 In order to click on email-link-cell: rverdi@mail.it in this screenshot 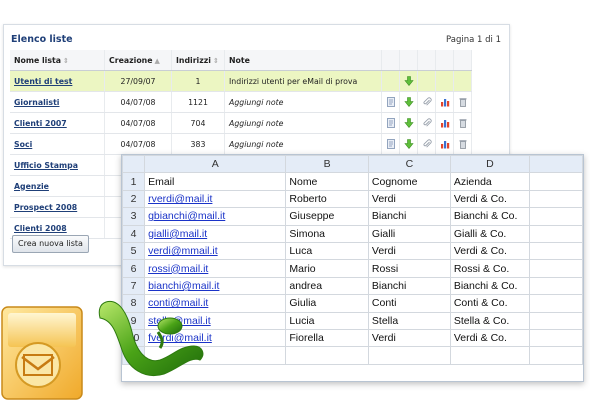, I will do `click(215, 199)`.